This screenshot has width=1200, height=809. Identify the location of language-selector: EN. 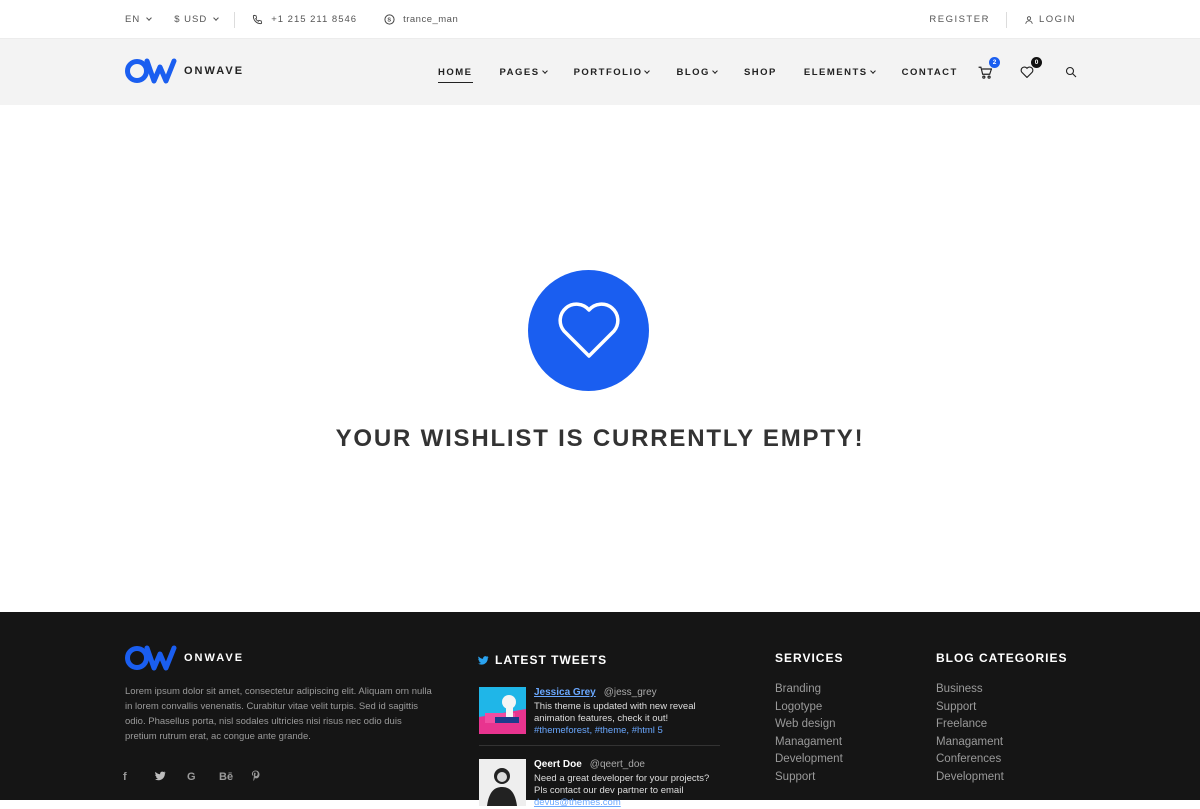
(139, 19).